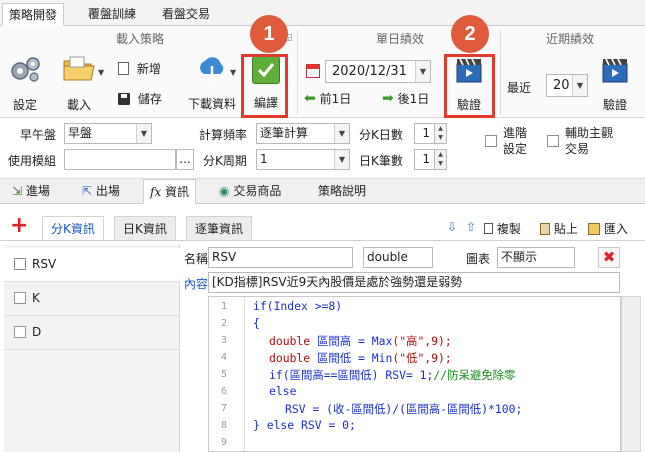  What do you see at coordinates (360, 358) in the screenshot?
I see `code-line: double 區間低 = Min("低",9);` at bounding box center [360, 358].